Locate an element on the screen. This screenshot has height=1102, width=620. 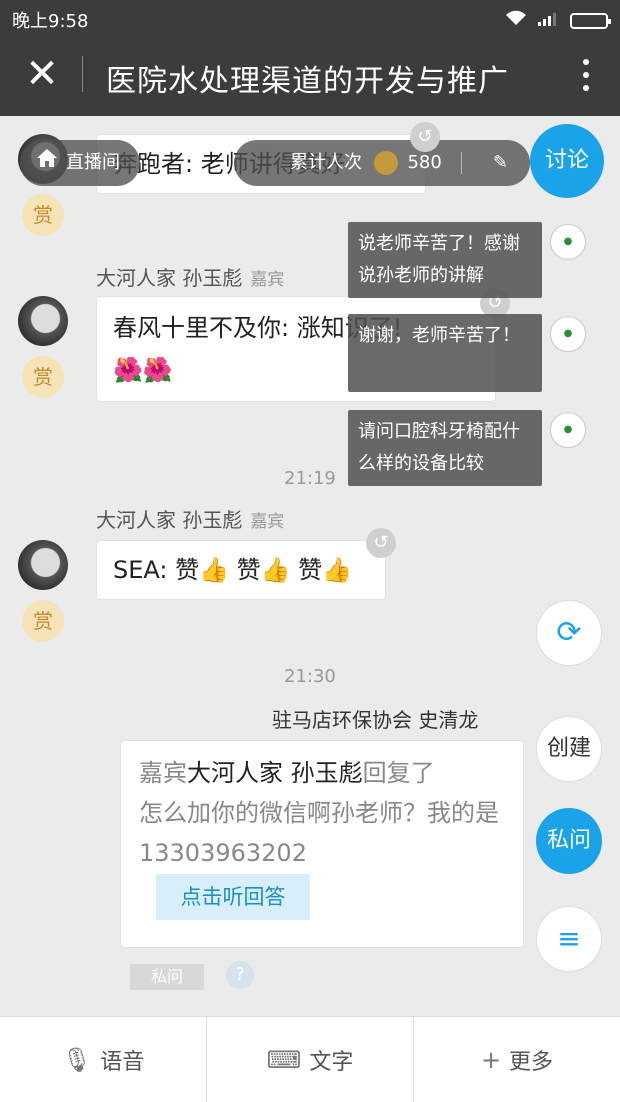
viewers-pill: 累计人次 580 ✎ is located at coordinates (382, 163).